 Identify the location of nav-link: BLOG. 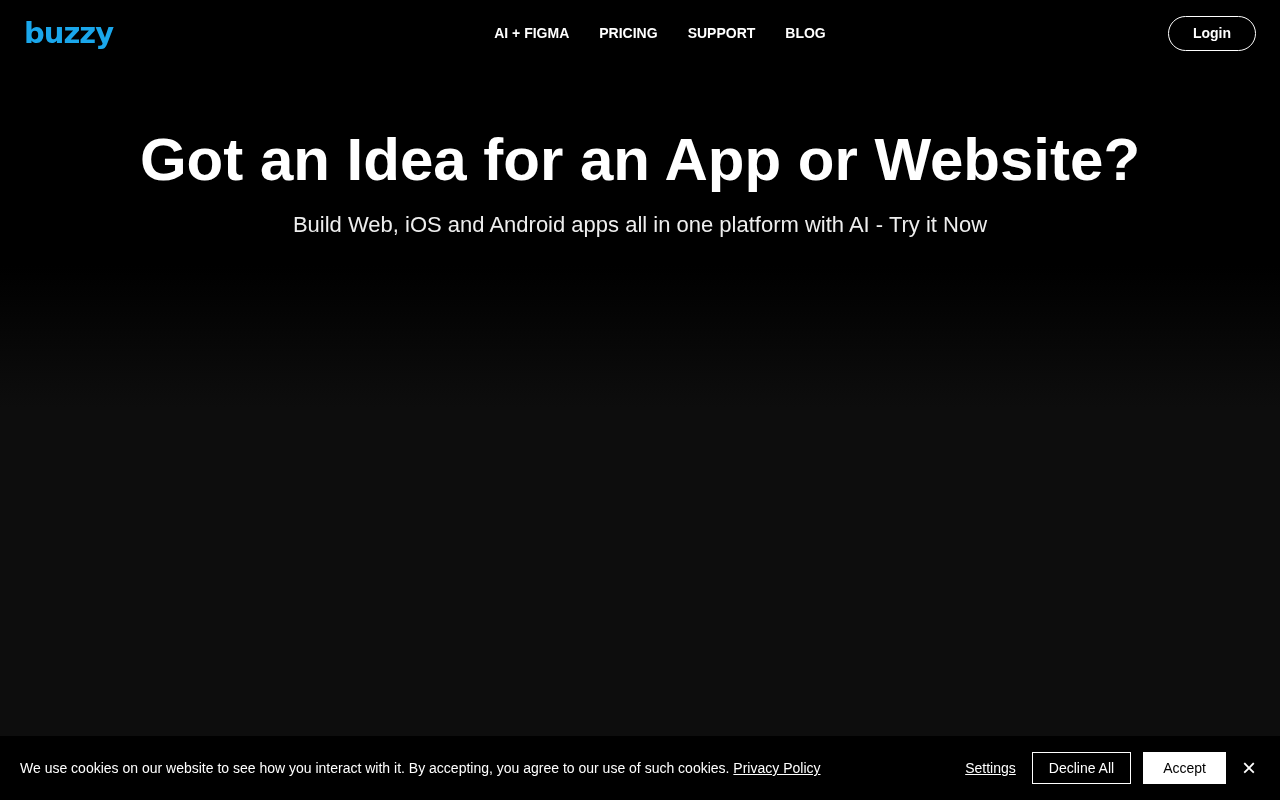
(805, 33).